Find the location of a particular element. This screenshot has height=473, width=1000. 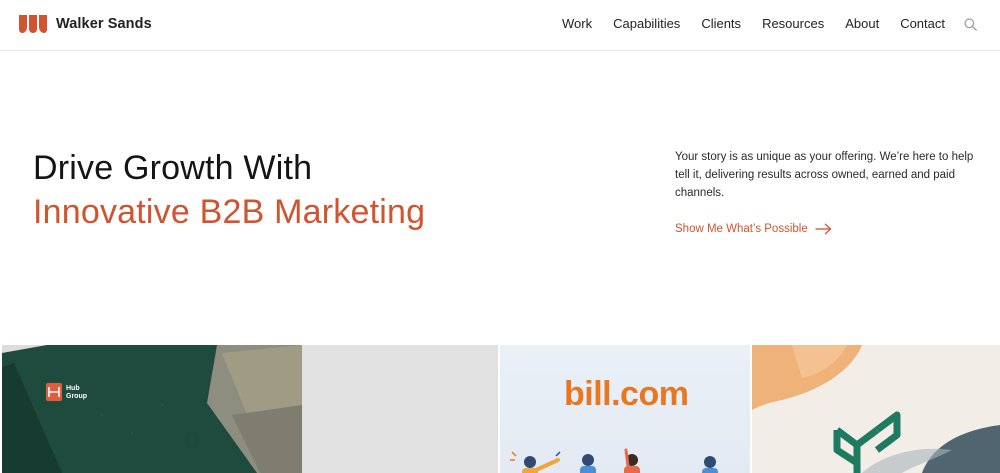

nav-item-capabilities: Capabilities is located at coordinates (646, 23).